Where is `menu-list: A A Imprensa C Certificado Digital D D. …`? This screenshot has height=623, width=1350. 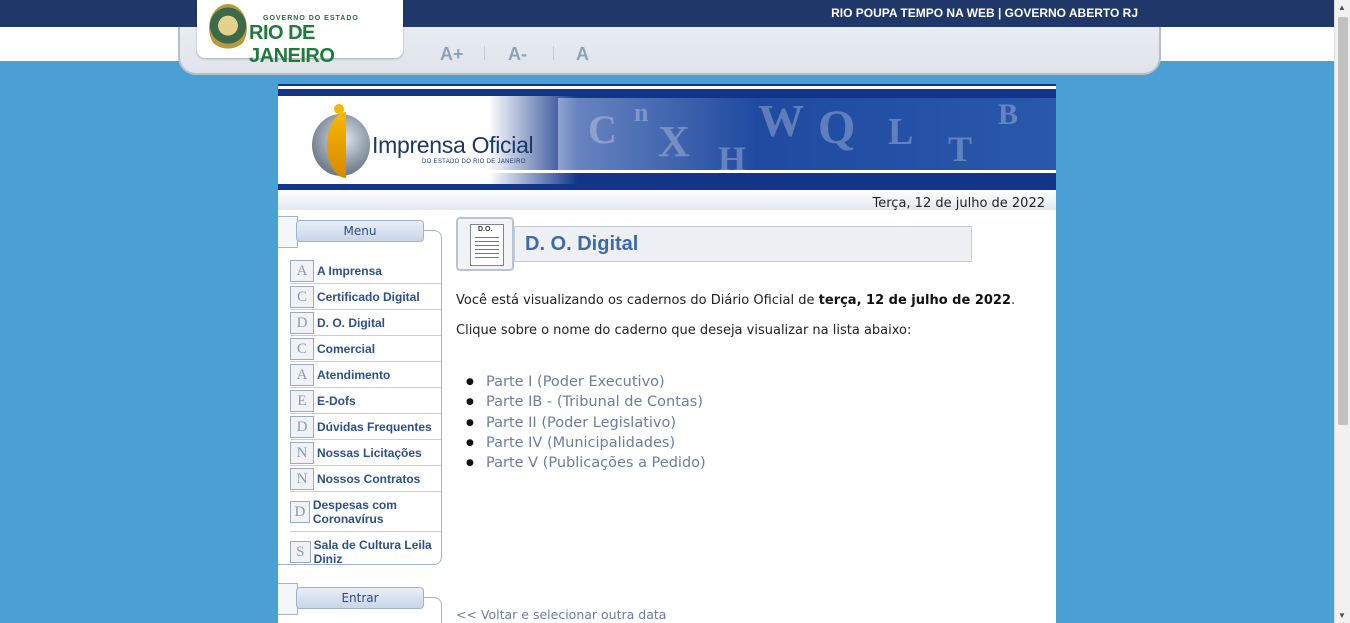 menu-list: A A Imprensa C Certificado Digital D D. … is located at coordinates (359, 401).